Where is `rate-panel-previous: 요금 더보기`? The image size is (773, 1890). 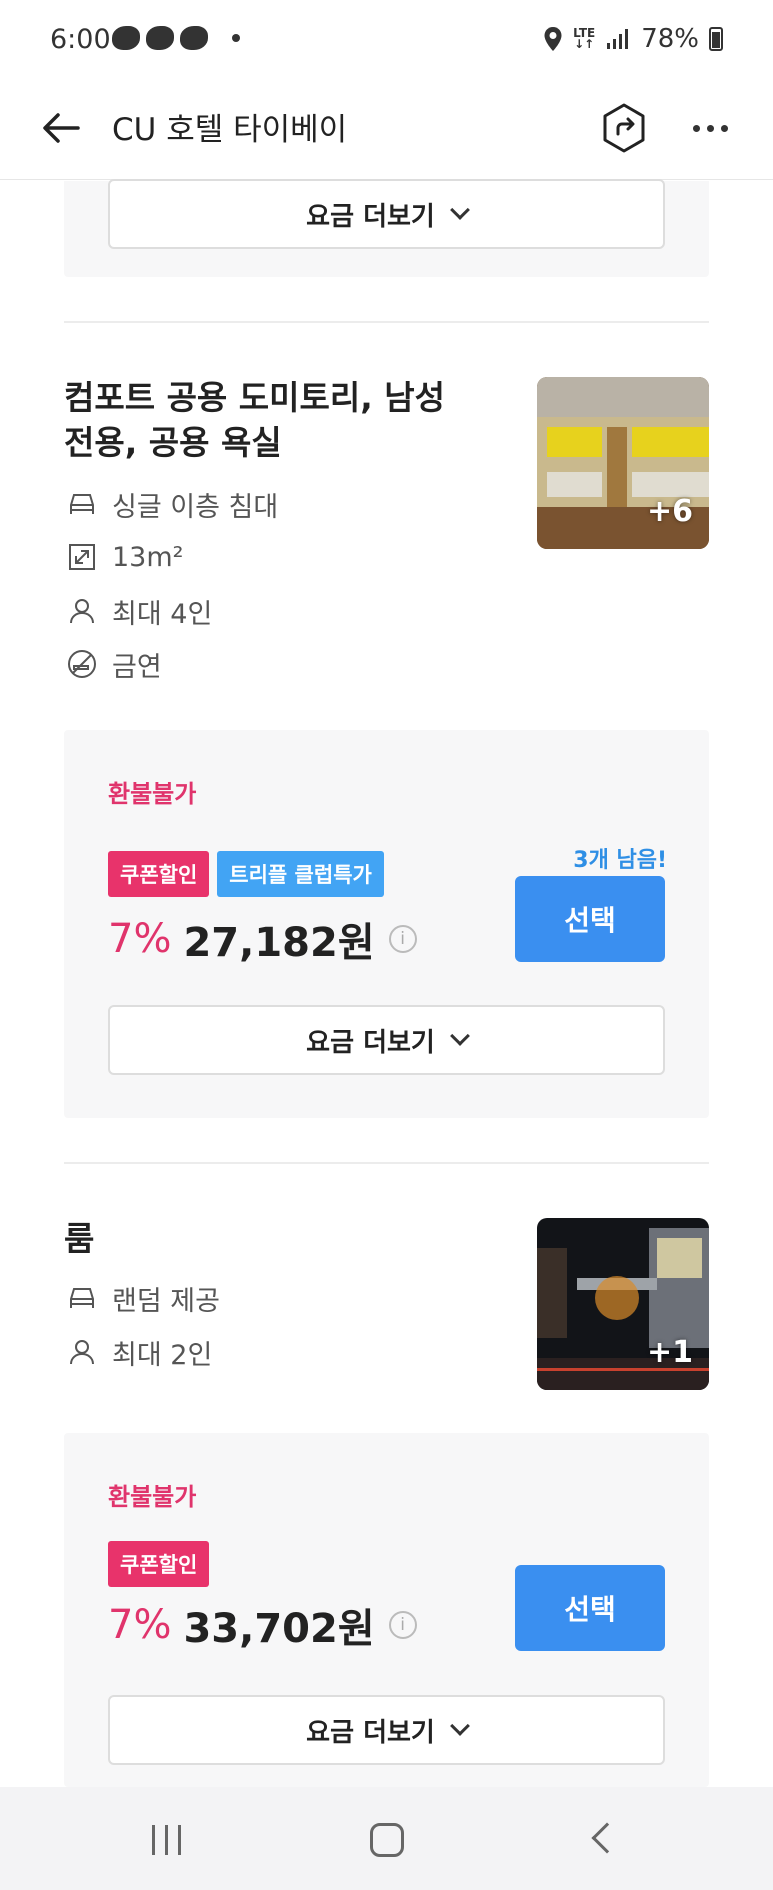
rate-panel-previous: 요금 더보기 is located at coordinates (386, 228).